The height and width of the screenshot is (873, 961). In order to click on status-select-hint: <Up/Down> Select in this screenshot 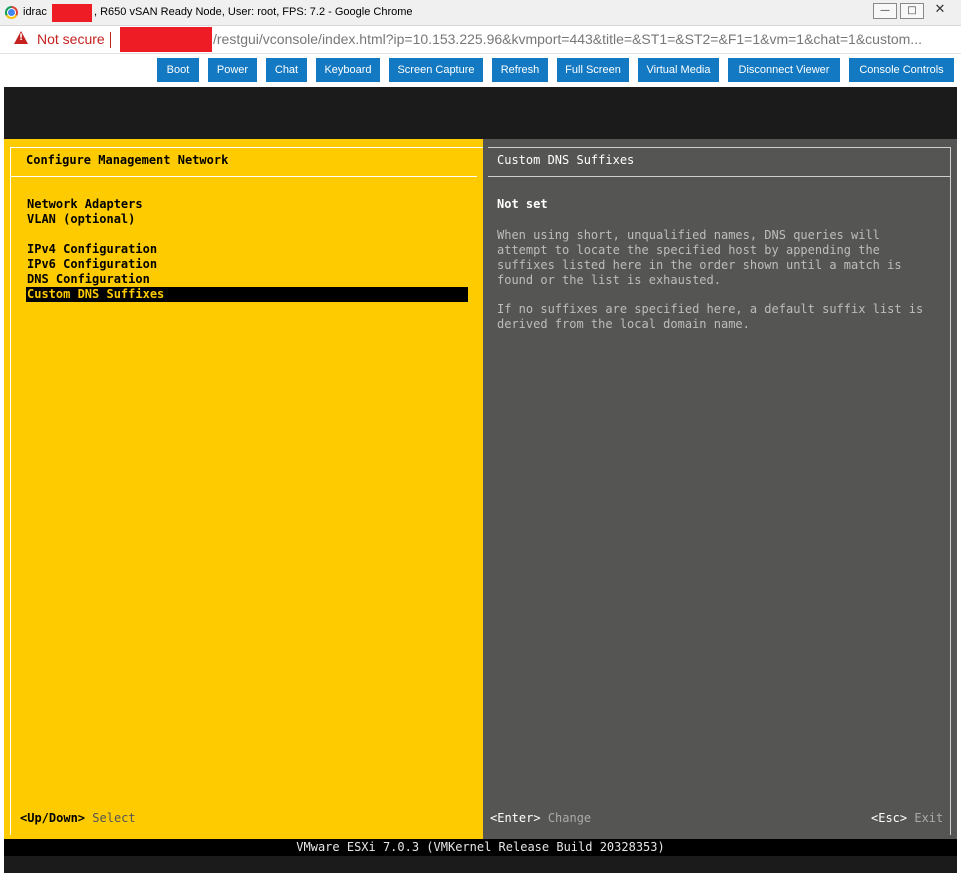, I will do `click(78, 818)`.